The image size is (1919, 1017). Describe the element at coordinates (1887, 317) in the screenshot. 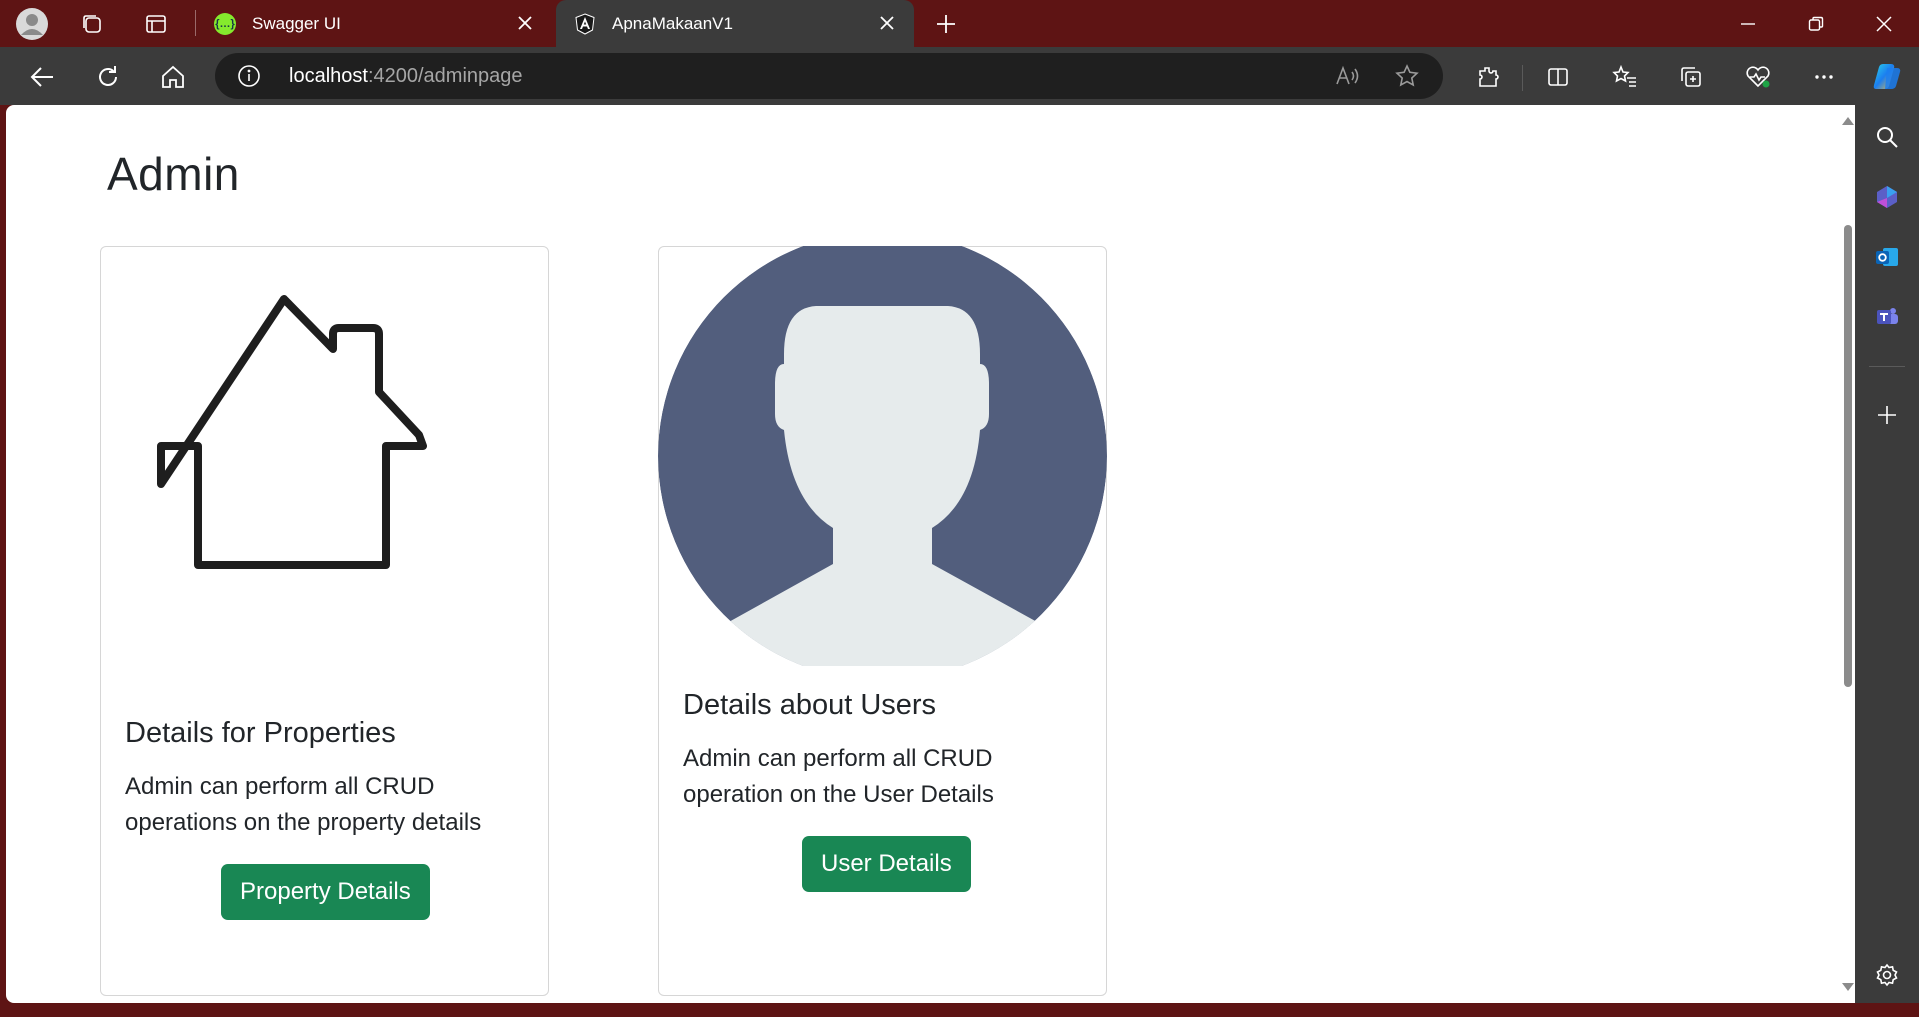

I see `teams-icon` at that location.